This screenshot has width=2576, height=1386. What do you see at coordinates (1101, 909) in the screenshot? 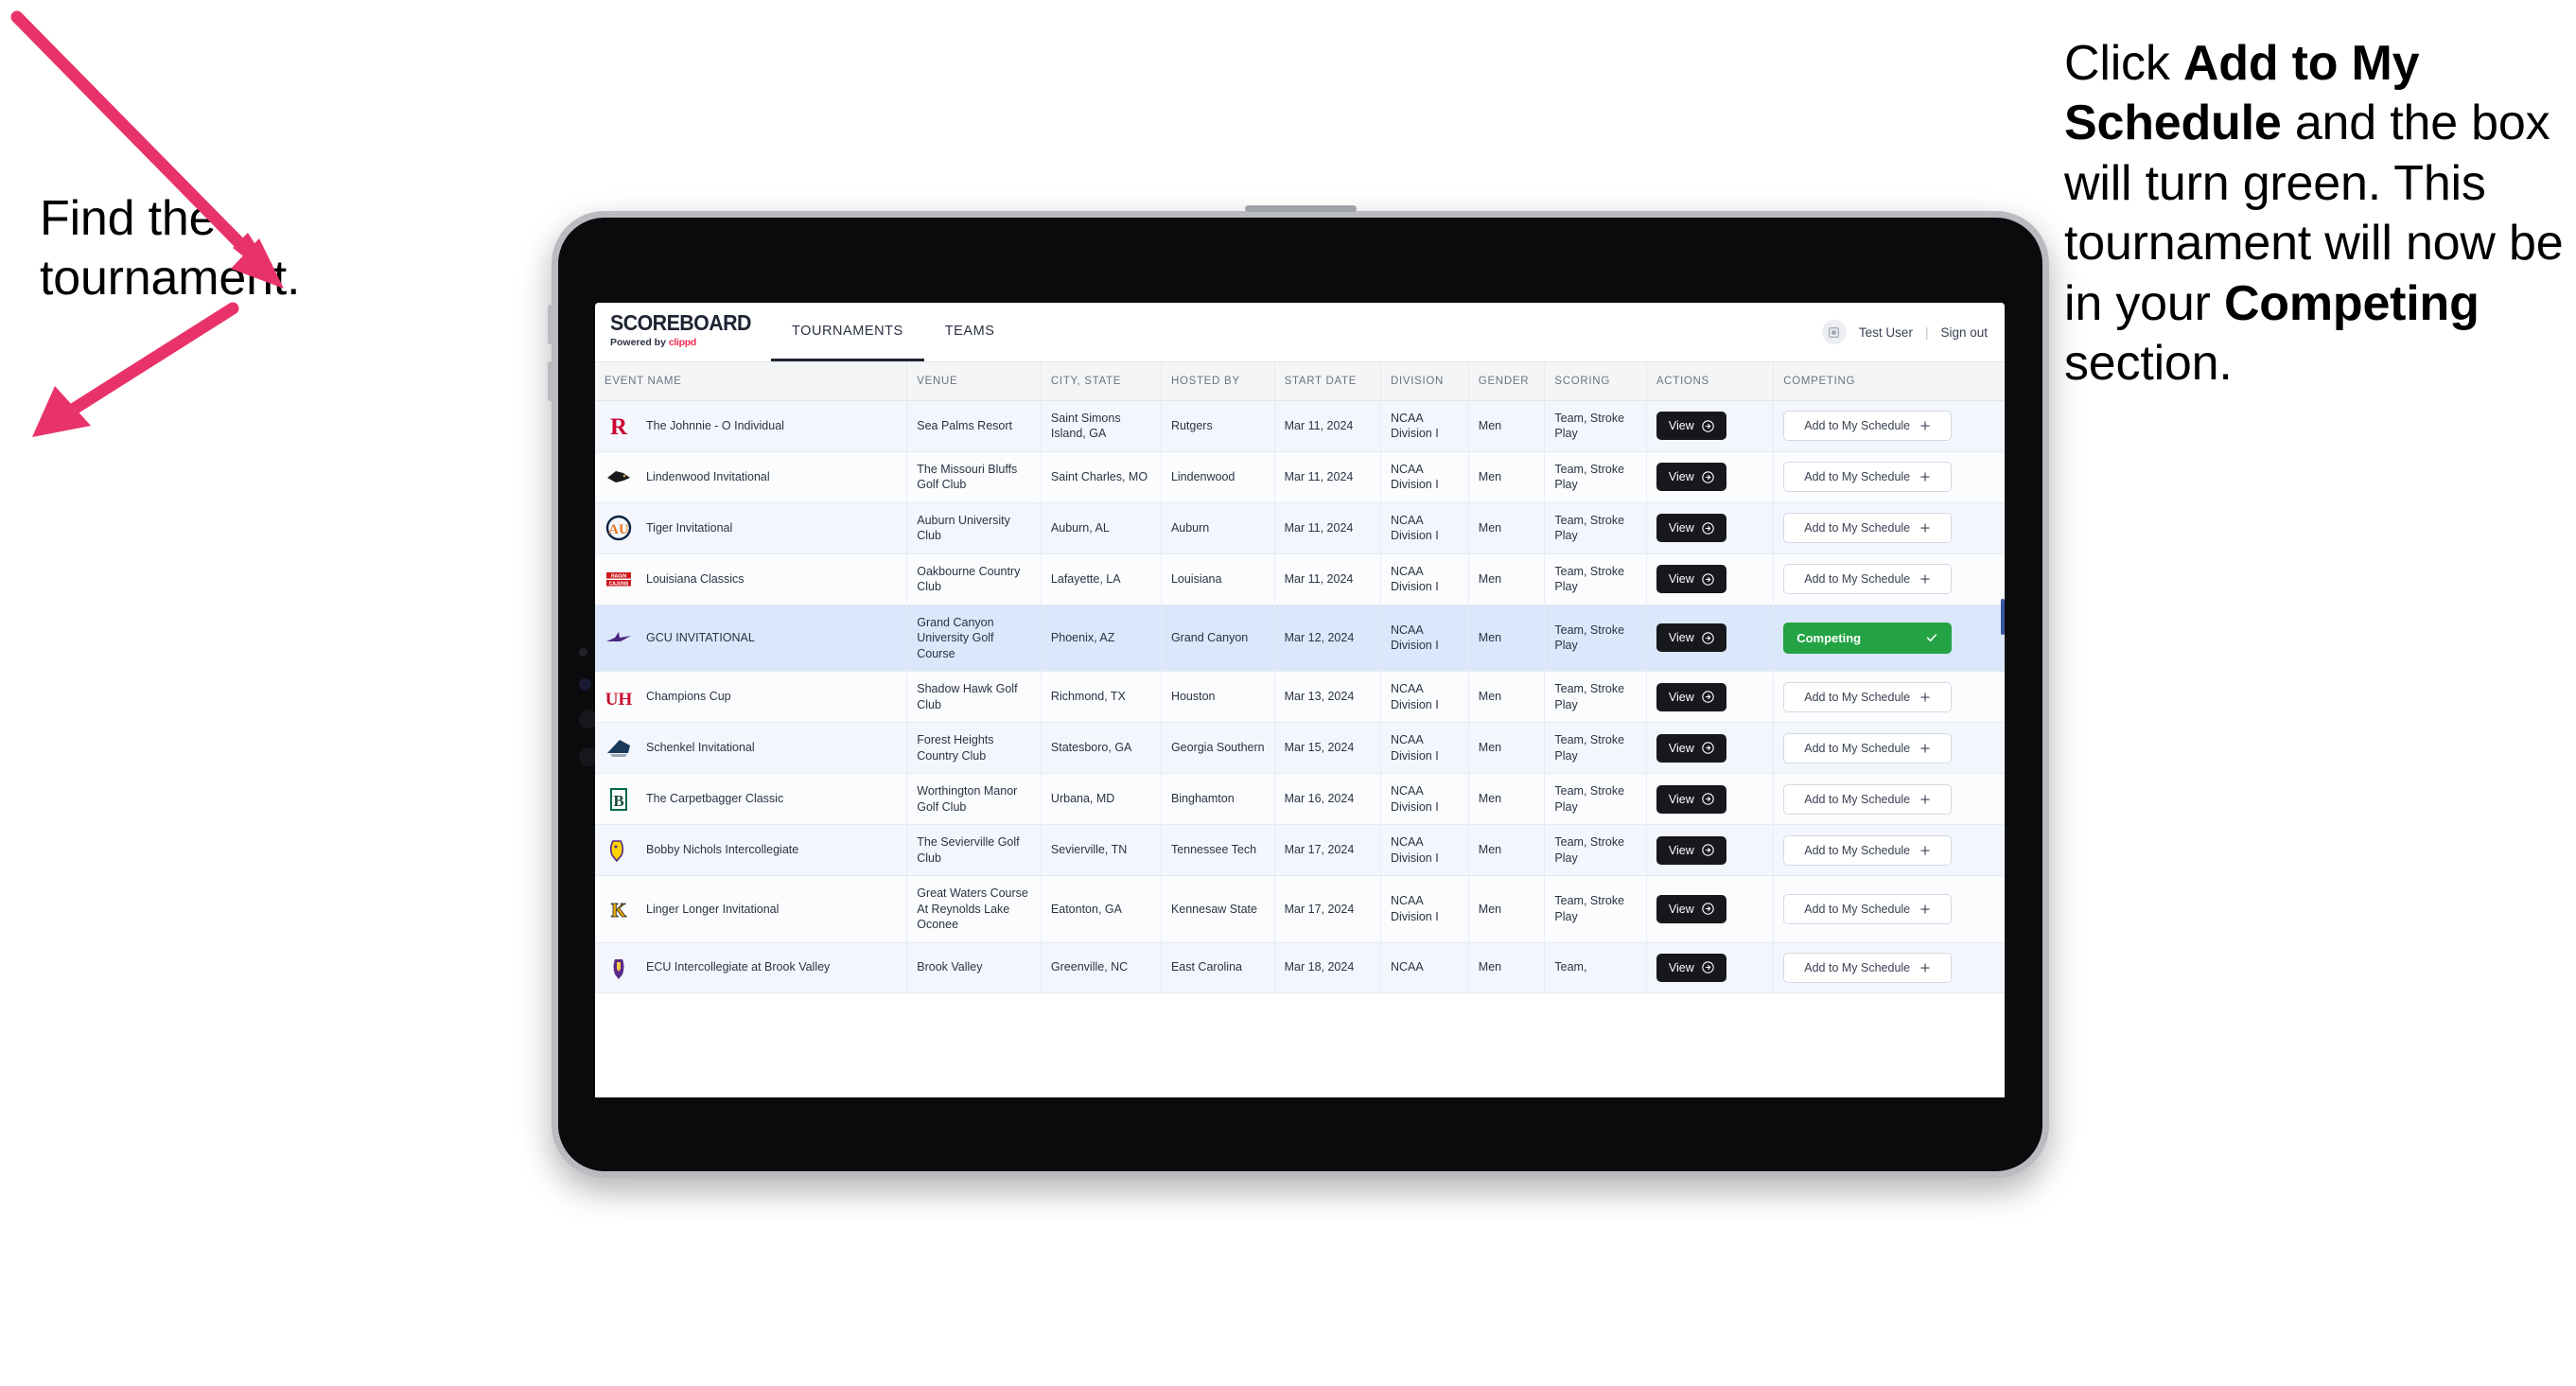
I see `cell-city: Eatonton, GA` at bounding box center [1101, 909].